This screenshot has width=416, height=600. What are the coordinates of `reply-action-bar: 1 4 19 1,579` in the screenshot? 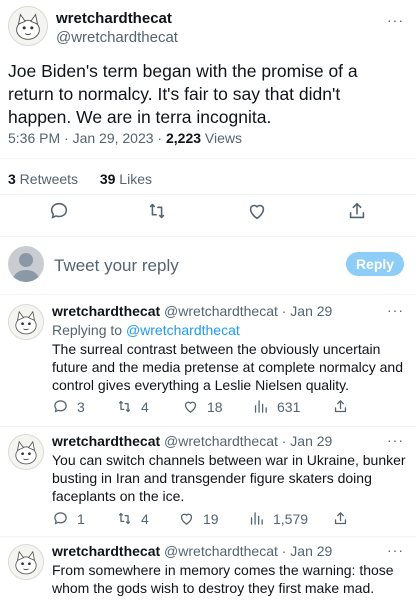 It's located at (227, 520).